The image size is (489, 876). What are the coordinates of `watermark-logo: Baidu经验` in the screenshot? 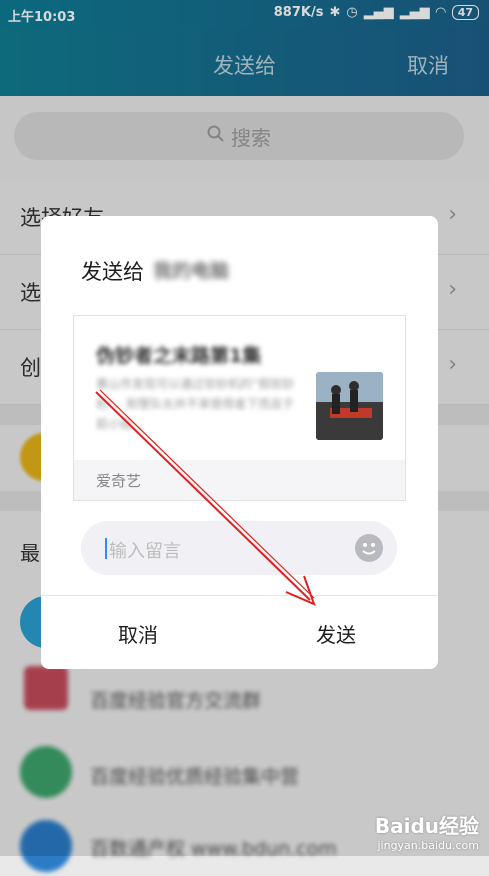 It's located at (426, 826).